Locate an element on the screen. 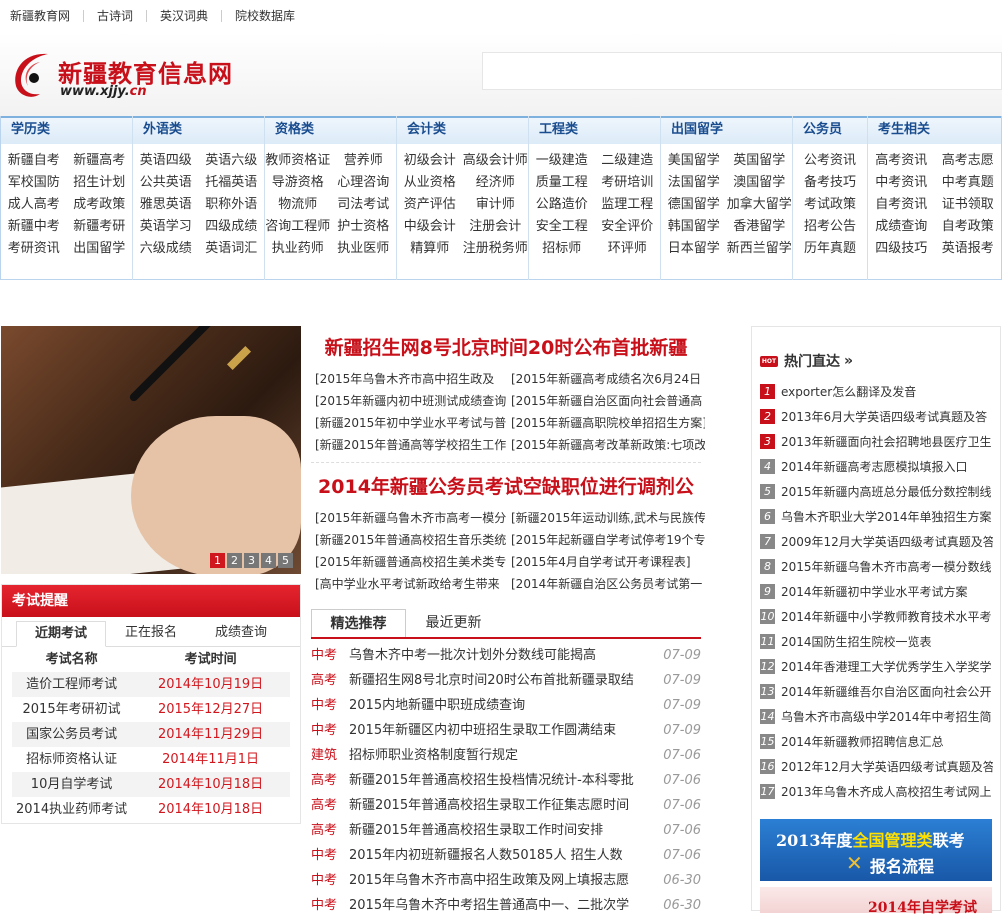 The image size is (1002, 918). category-link: 成人高考 is located at coordinates (34, 205).